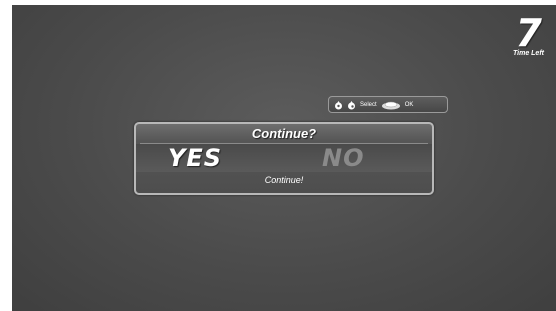 The image size is (556, 311). I want to click on timer-value: 7, so click(528, 33).